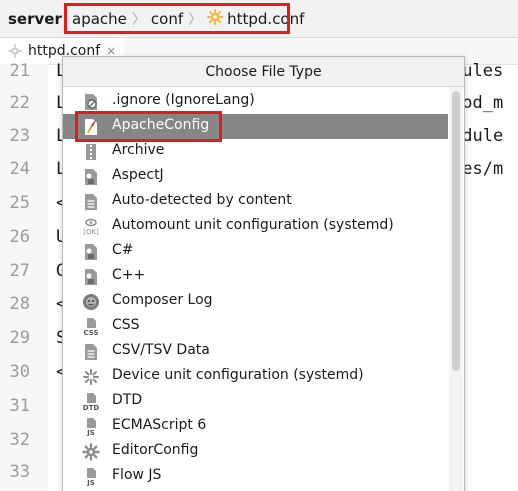 The image size is (518, 491). What do you see at coordinates (255, 126) in the screenshot?
I see `list-item-apacheconfig: ApacheConfig` at bounding box center [255, 126].